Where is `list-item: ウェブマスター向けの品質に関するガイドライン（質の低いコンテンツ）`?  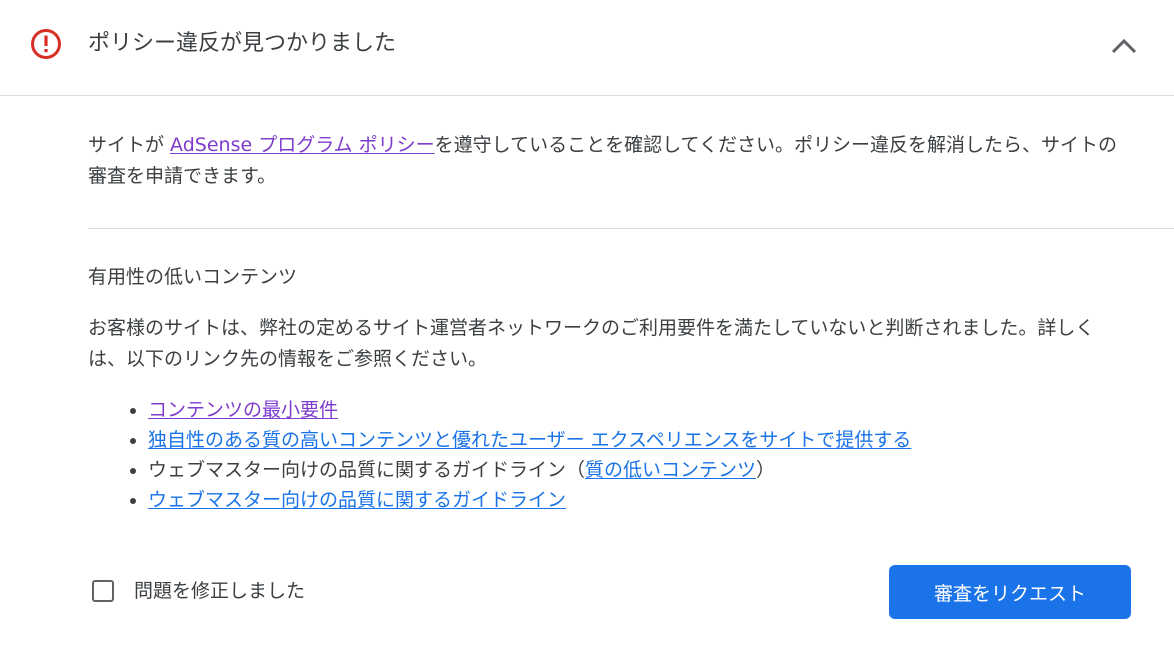 list-item: ウェブマスター向けの品質に関するガイドライン（質の低いコンテンツ） is located at coordinates (658, 470).